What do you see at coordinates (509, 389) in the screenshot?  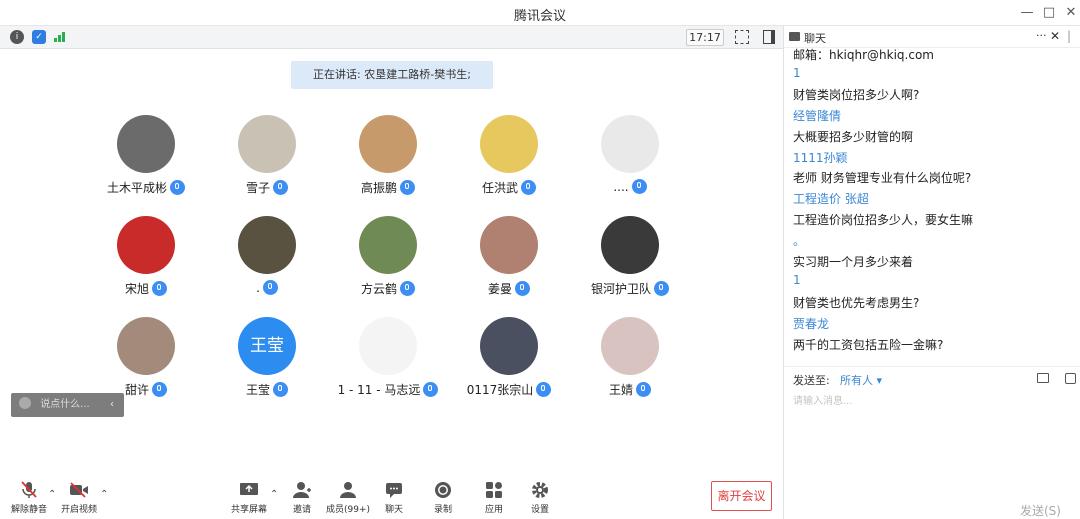 I see `participant-name-row: 0117张宗山` at bounding box center [509, 389].